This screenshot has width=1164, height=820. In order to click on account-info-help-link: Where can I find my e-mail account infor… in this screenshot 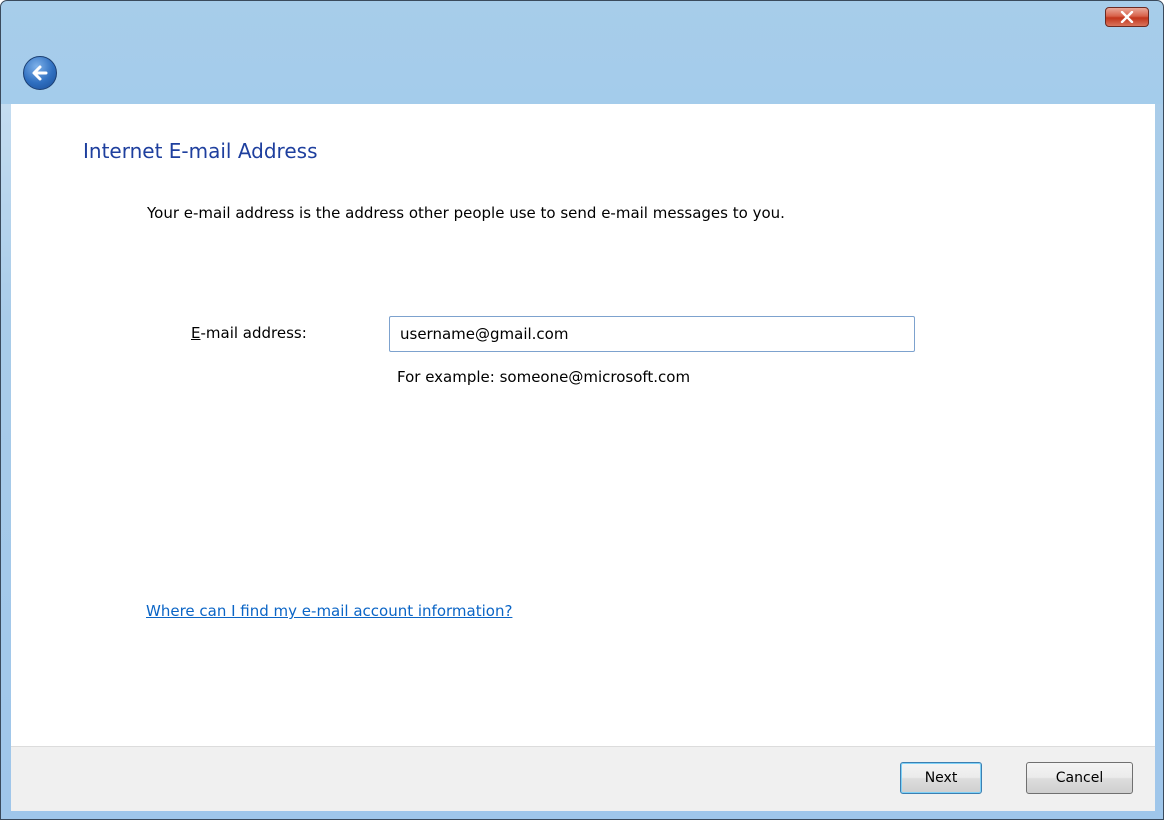, I will do `click(329, 611)`.